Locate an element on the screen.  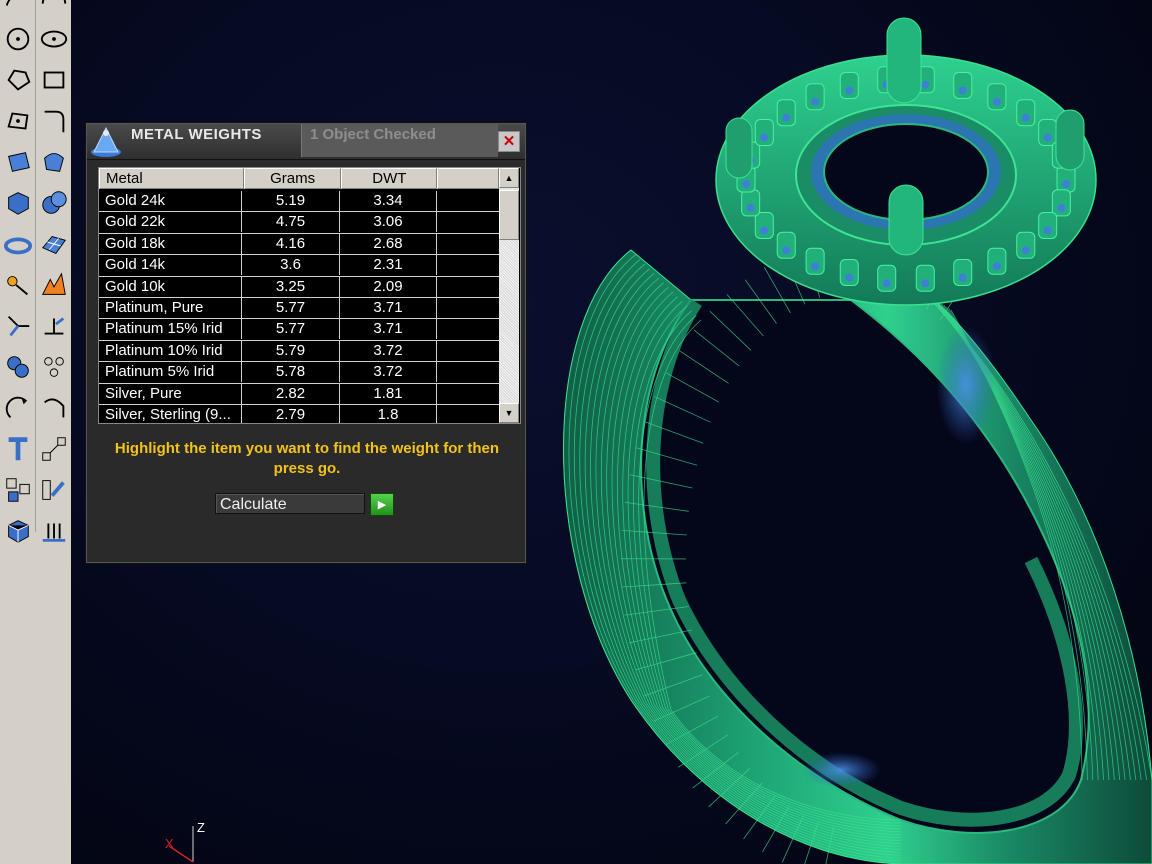
go-button: ▶ is located at coordinates (382, 504).